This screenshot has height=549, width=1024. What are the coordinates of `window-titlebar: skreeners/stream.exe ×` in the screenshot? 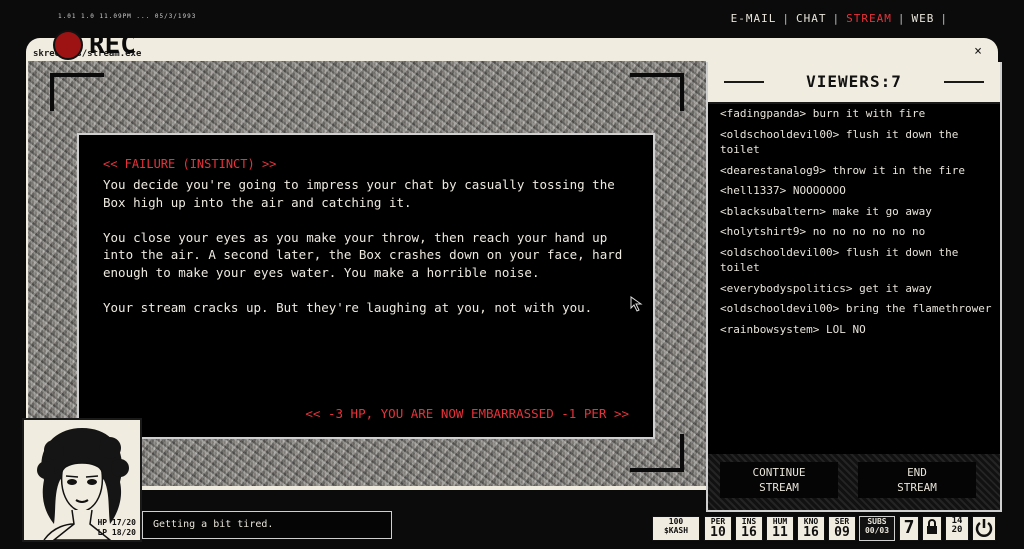 It's located at (512, 50).